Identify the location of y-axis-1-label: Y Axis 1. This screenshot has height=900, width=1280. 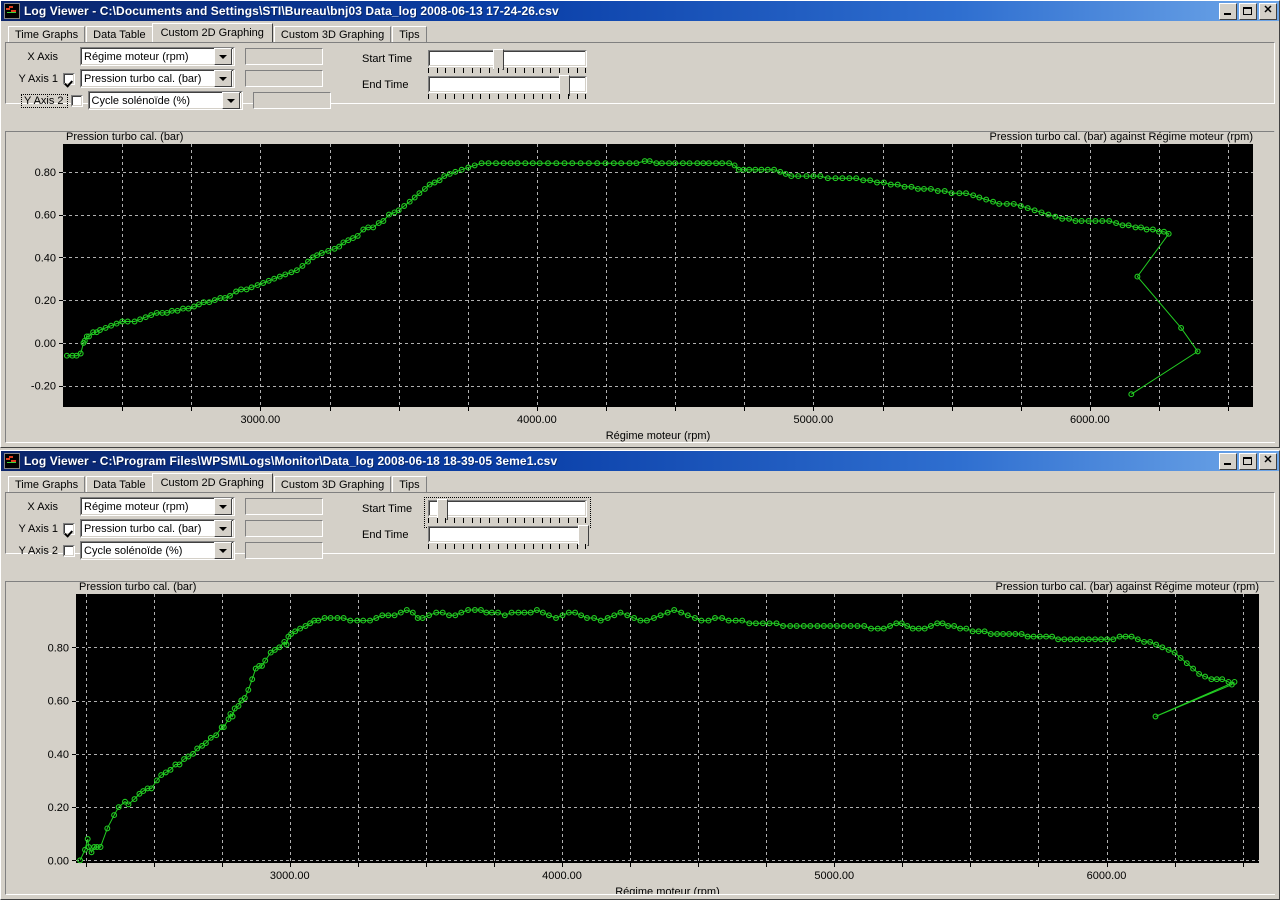
(38, 78).